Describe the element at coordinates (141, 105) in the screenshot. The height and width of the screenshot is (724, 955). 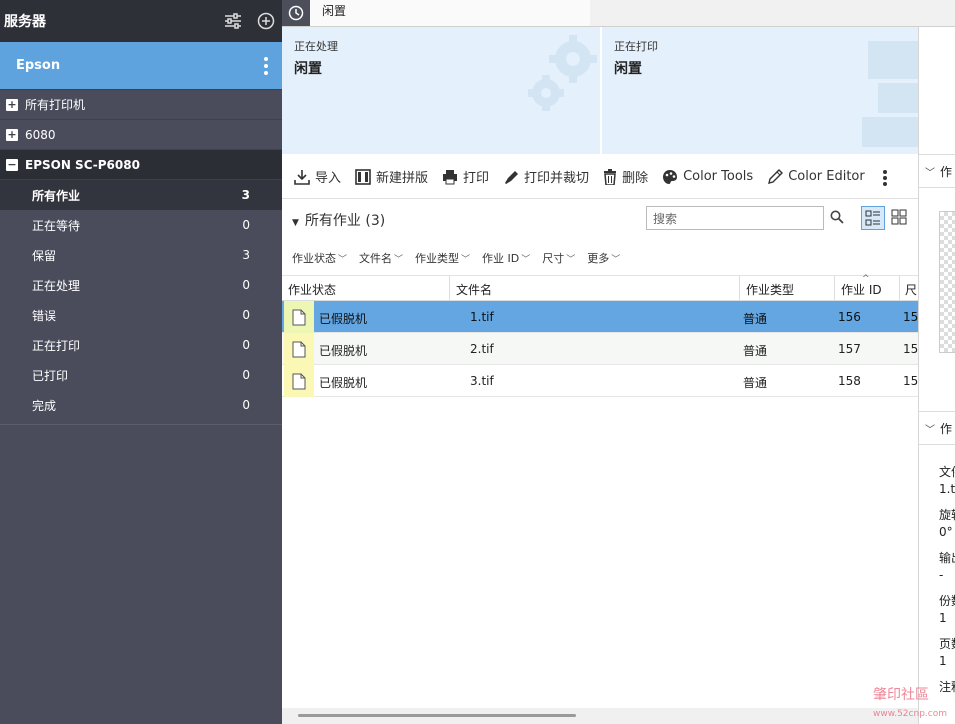
I see `group-all-printers: + 所有打印机` at that location.